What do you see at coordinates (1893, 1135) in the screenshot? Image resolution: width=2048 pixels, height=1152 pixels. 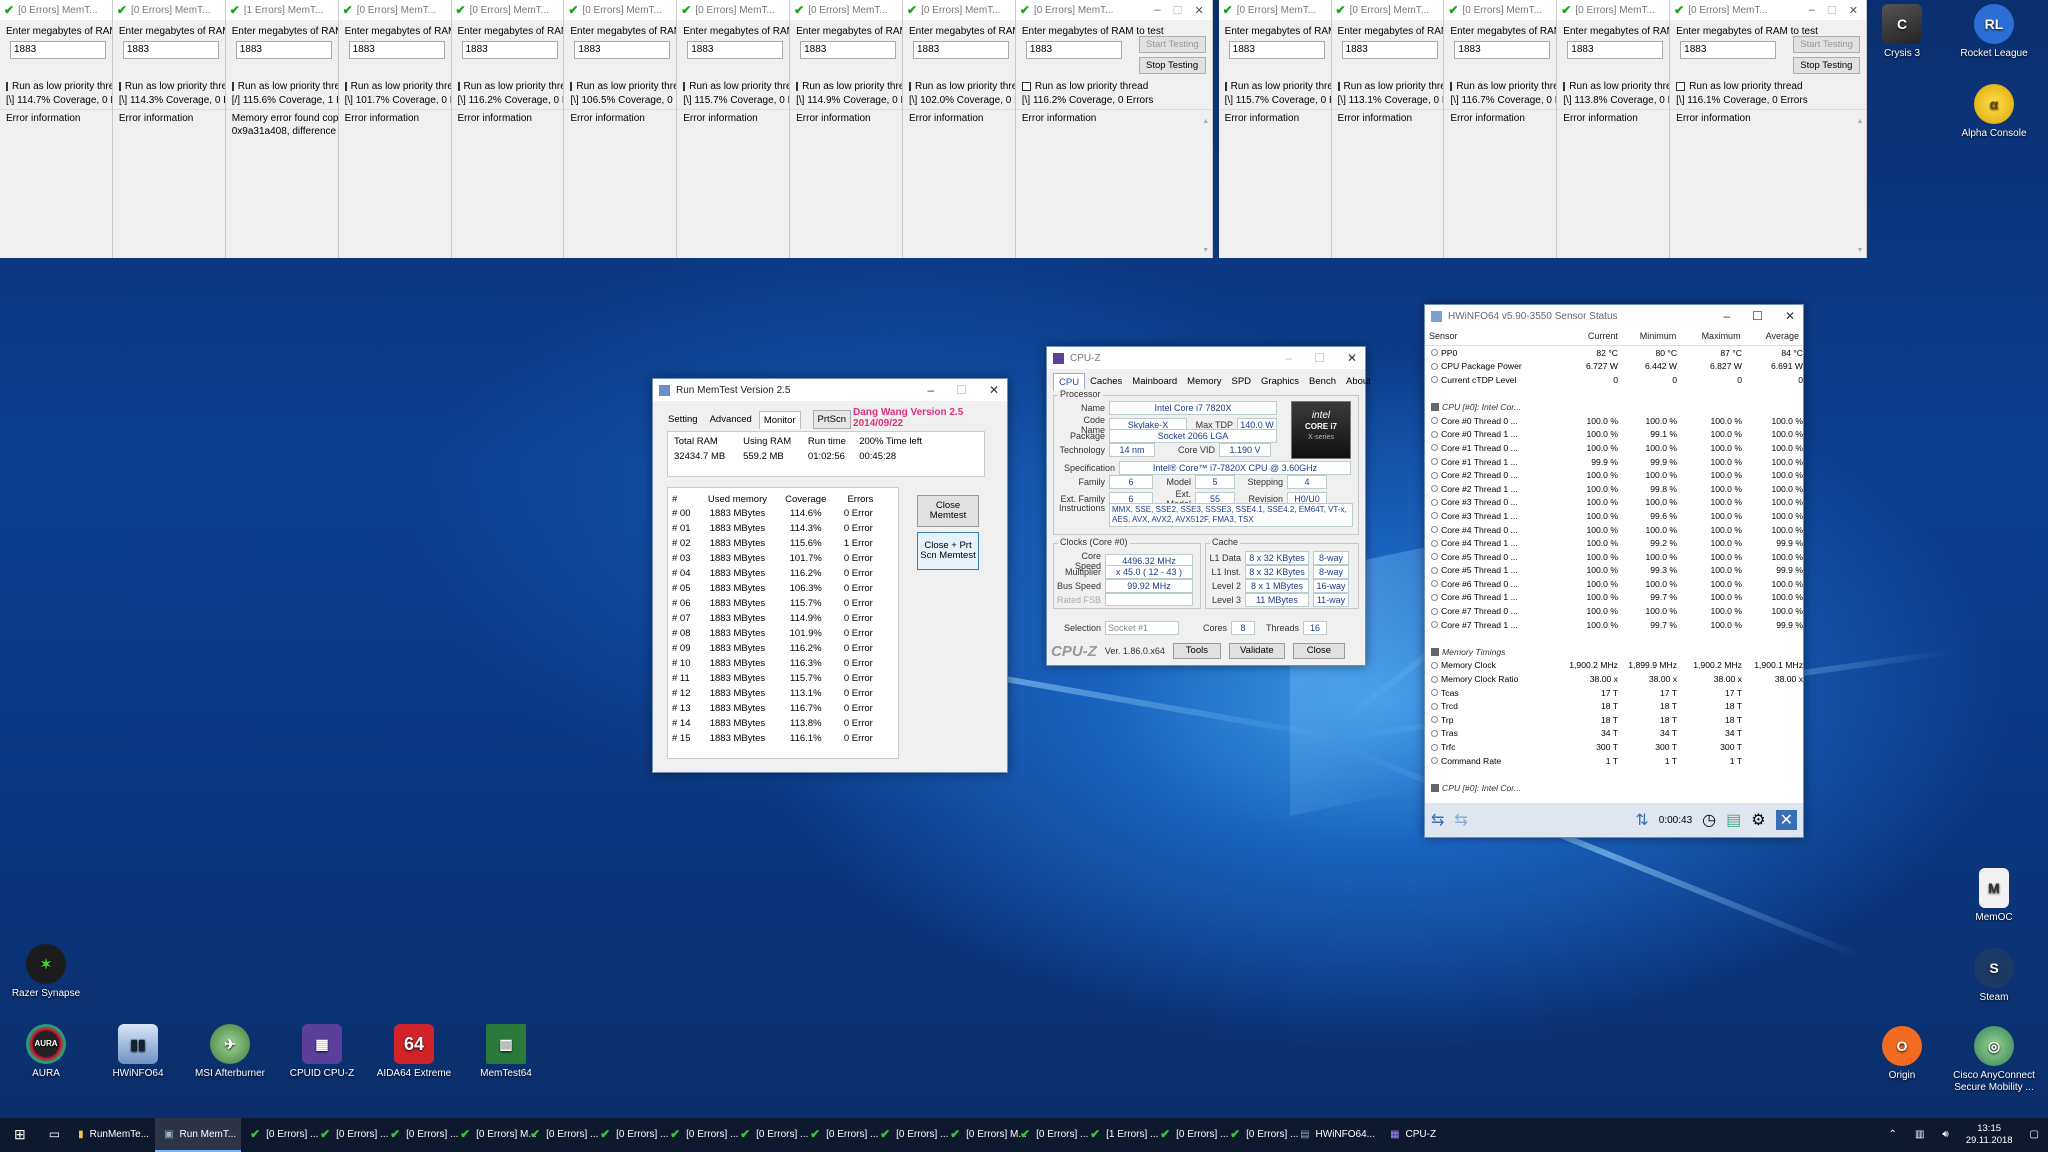 I see `tray-chevron-icon: ⌃` at bounding box center [1893, 1135].